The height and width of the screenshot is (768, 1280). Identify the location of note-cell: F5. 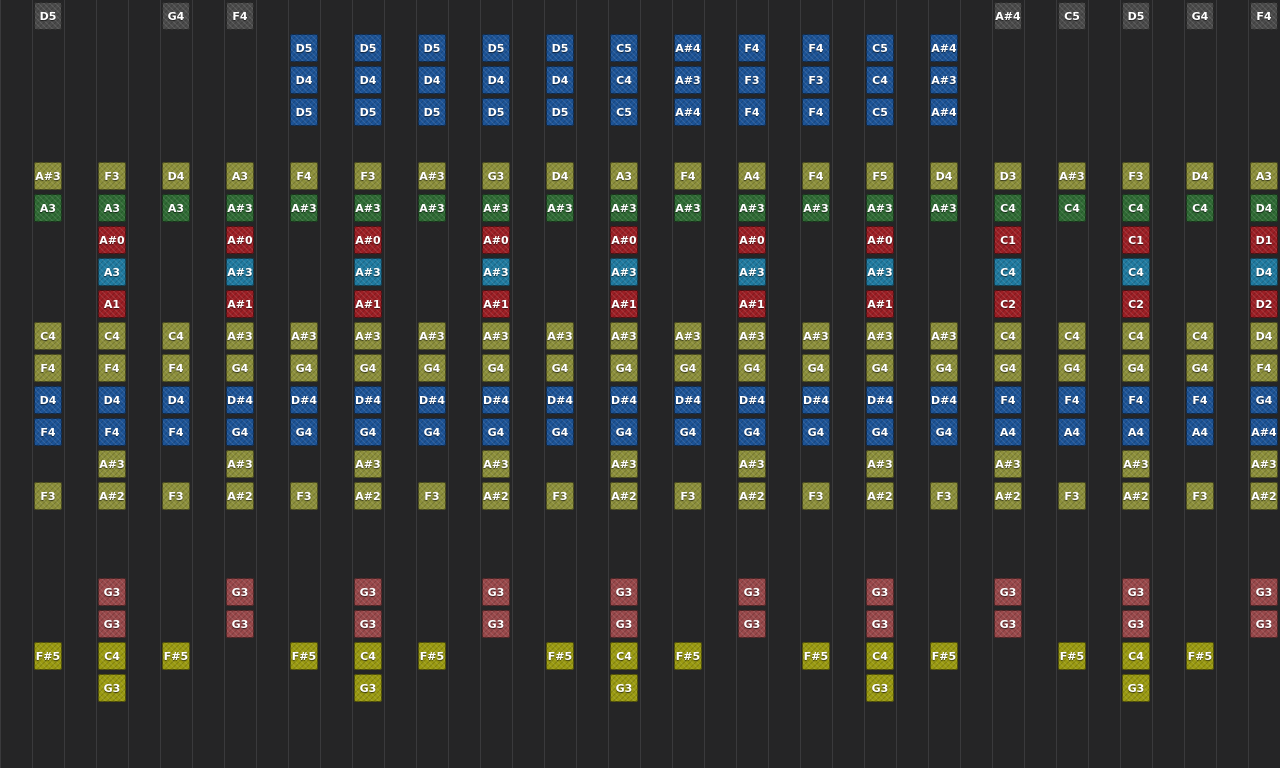
(880, 176).